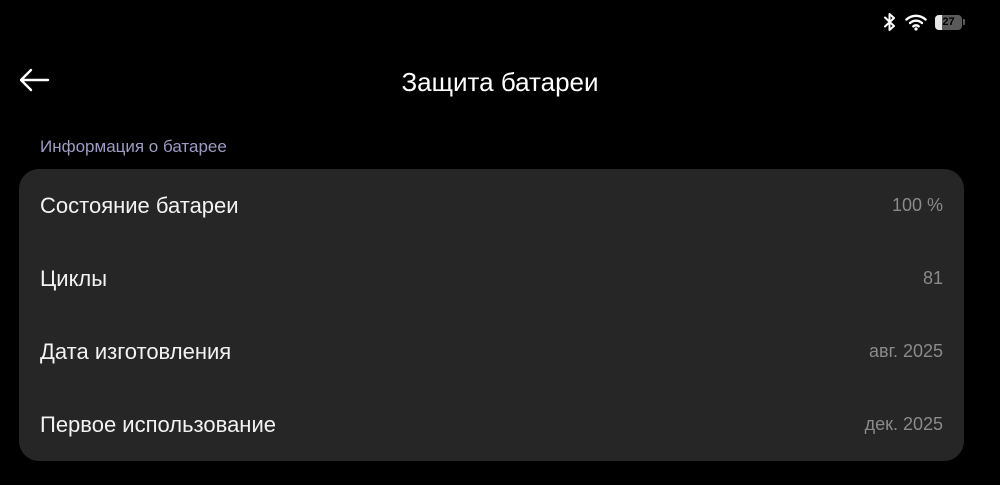 The width and height of the screenshot is (1000, 485). I want to click on row-label: Первое использование, so click(158, 424).